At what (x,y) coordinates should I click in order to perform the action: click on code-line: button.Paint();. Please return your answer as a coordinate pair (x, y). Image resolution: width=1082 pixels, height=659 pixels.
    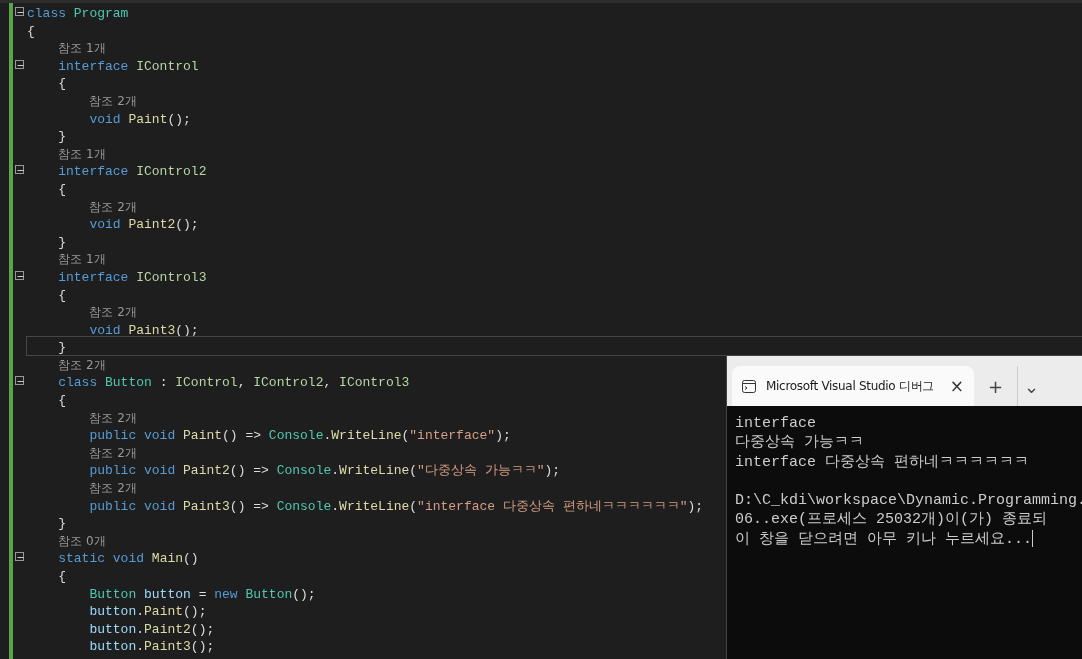
    Looking at the image, I should click on (147, 612).